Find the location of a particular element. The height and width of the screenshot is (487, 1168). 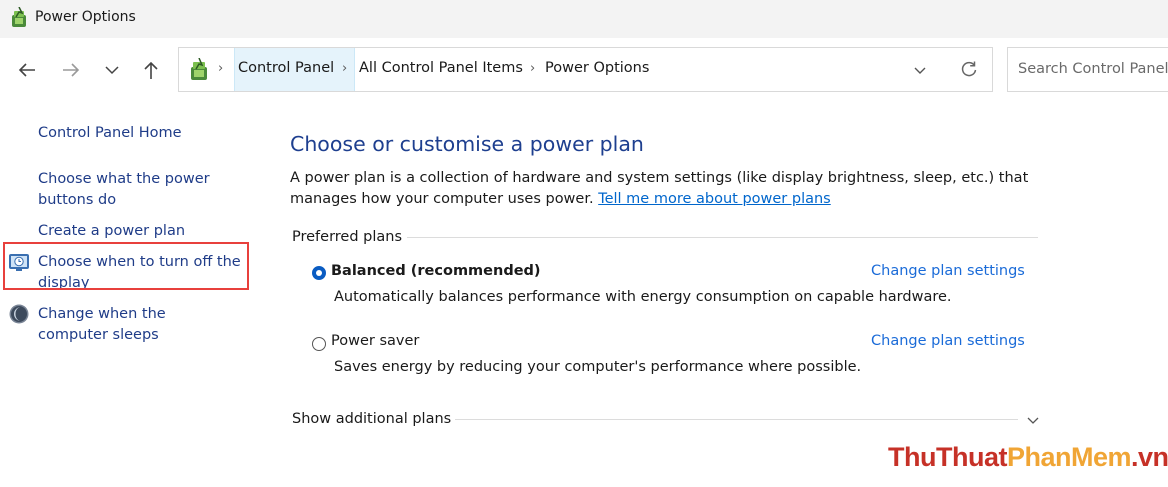

breadcrumb-label: Control Panel is located at coordinates (286, 68).